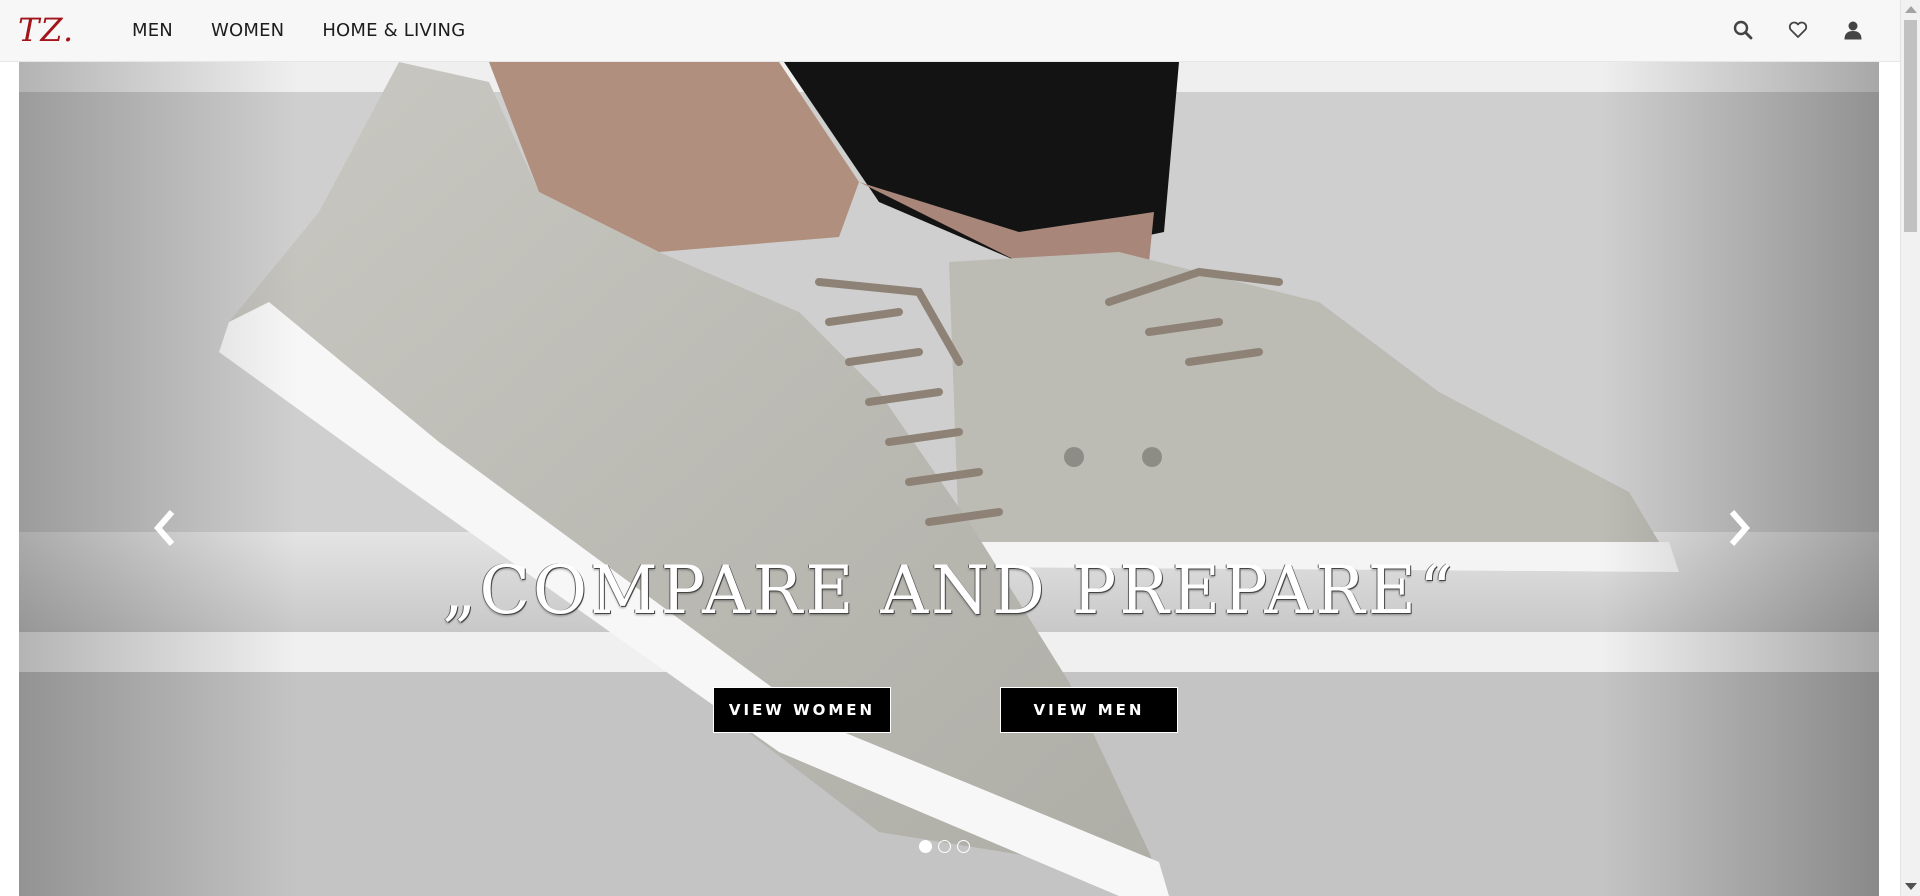 This screenshot has height=896, width=1920. What do you see at coordinates (950, 31) in the screenshot?
I see `site-header: TZ. MEN WOMEN HOME & LIVING` at bounding box center [950, 31].